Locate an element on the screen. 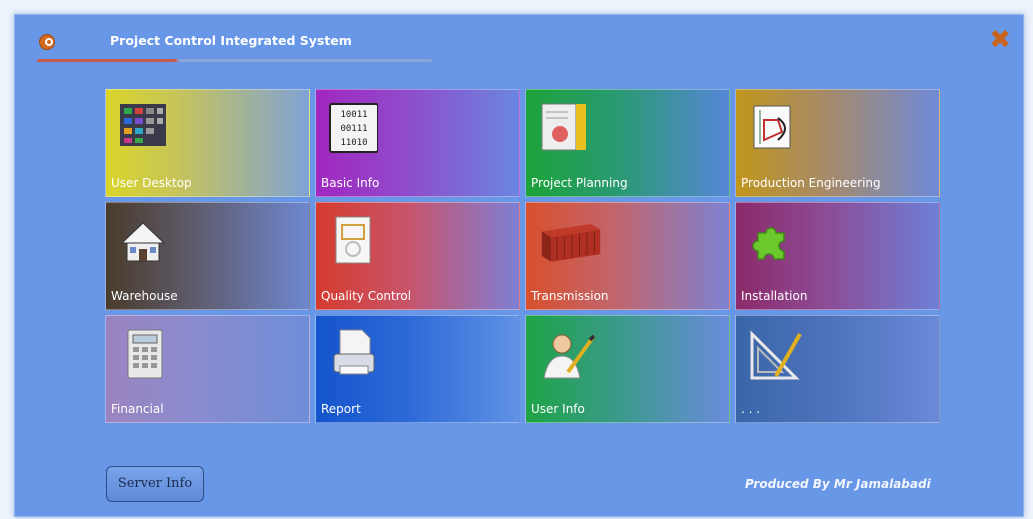  tile-label: User Info is located at coordinates (558, 409).